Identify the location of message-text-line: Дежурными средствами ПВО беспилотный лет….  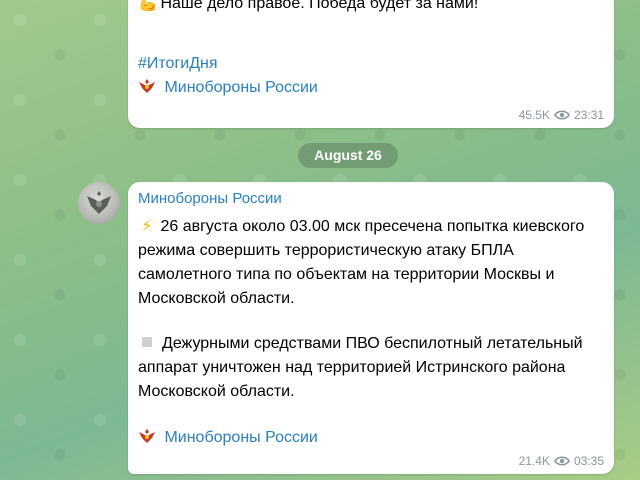
(371, 344).